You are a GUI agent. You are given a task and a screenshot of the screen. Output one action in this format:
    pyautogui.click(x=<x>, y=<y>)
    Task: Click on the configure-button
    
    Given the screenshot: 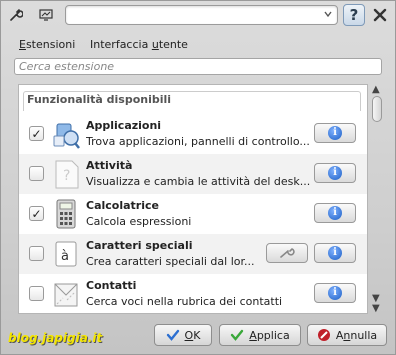 What is the action you would take?
    pyautogui.click(x=287, y=253)
    